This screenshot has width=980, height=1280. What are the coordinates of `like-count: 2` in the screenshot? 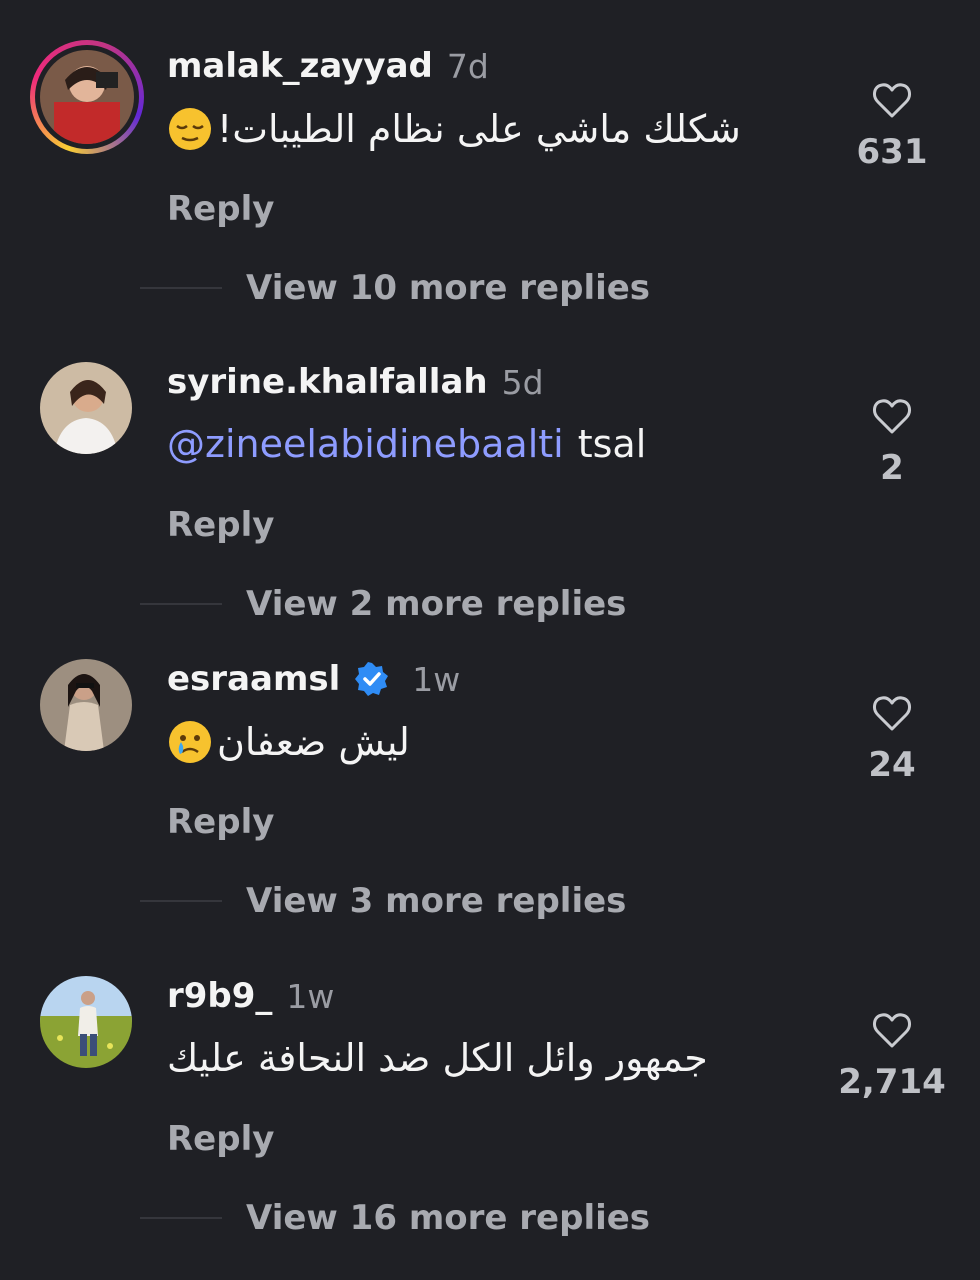 It's located at (892, 468).